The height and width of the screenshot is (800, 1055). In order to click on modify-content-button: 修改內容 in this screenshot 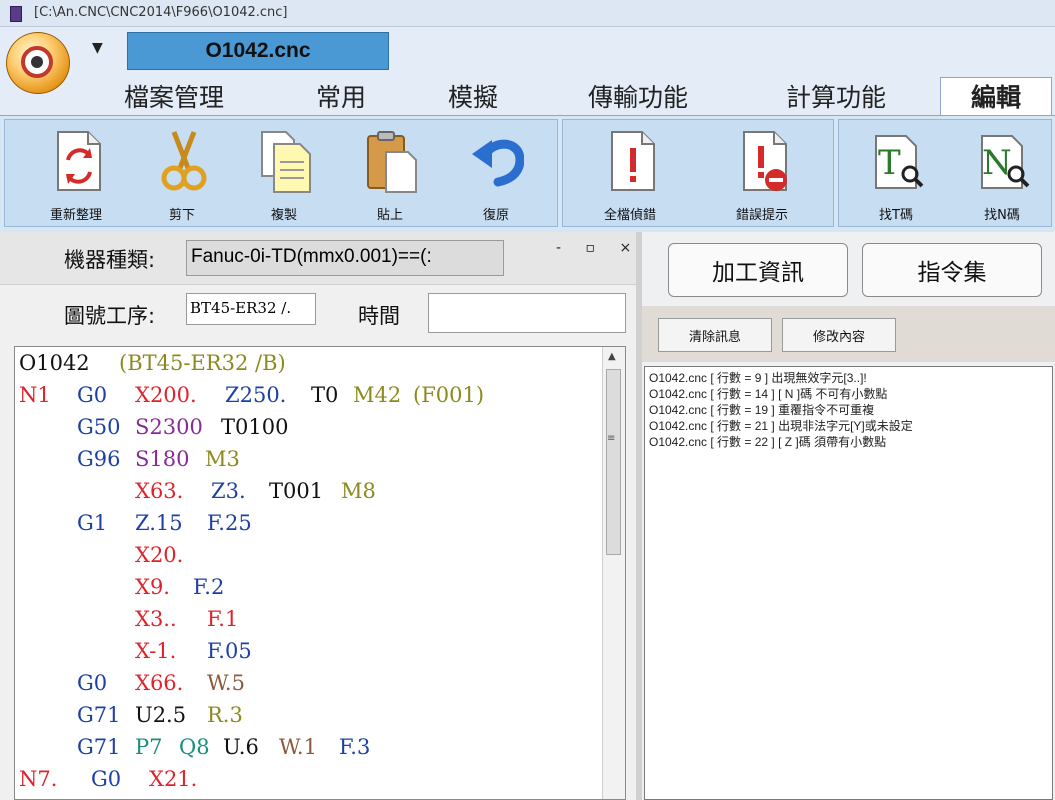, I will do `click(839, 335)`.